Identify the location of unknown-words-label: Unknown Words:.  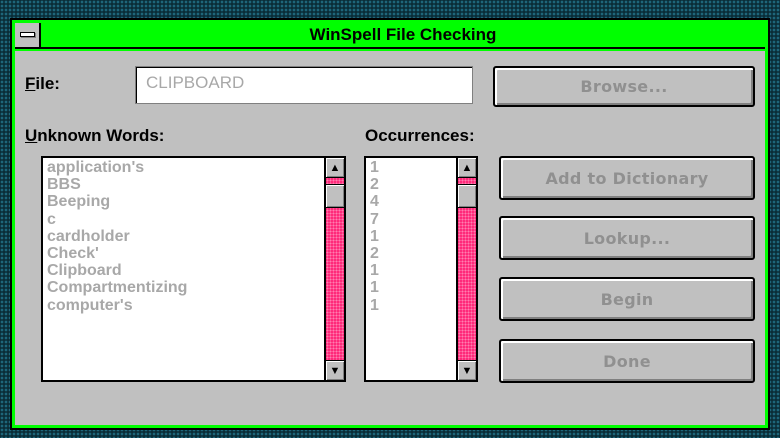
(94, 136).